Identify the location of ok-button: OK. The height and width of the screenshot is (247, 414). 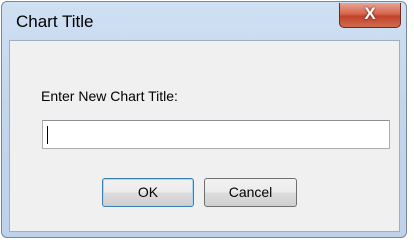
(148, 192).